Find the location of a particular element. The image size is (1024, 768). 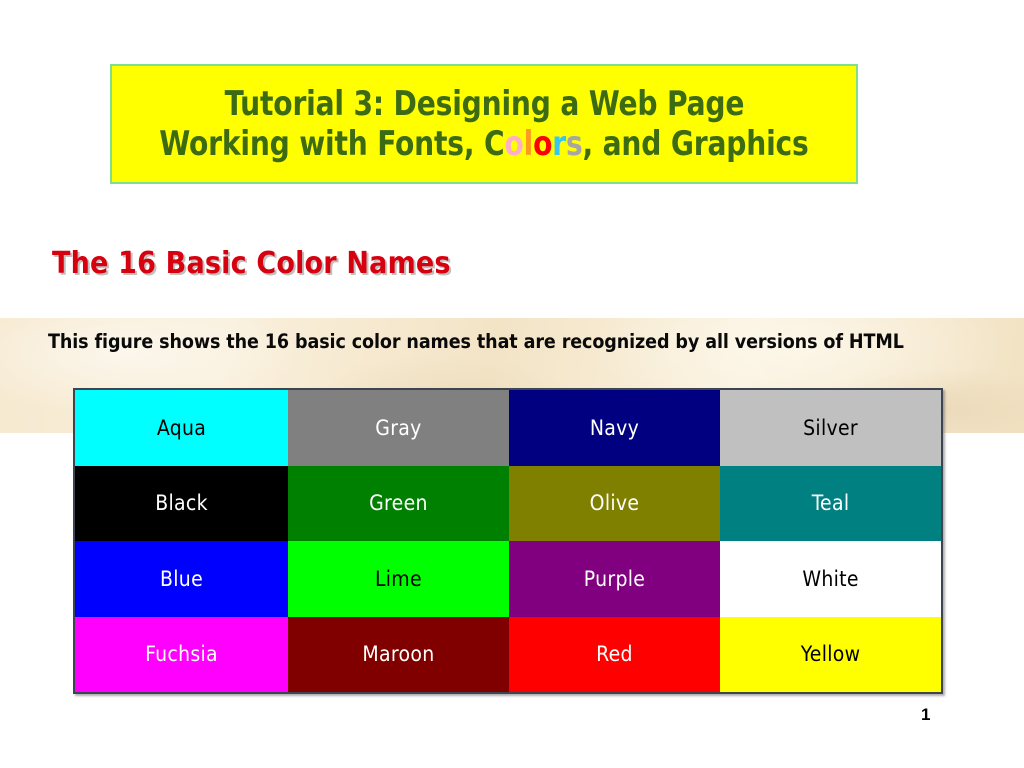

color-swatch-label: Blue is located at coordinates (182, 578).